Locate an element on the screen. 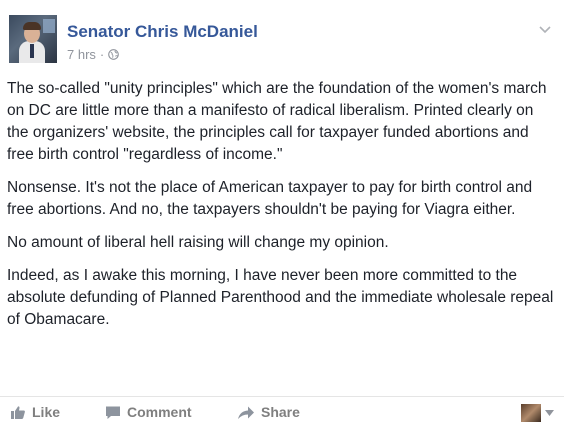  share-arrow-icon is located at coordinates (246, 412).